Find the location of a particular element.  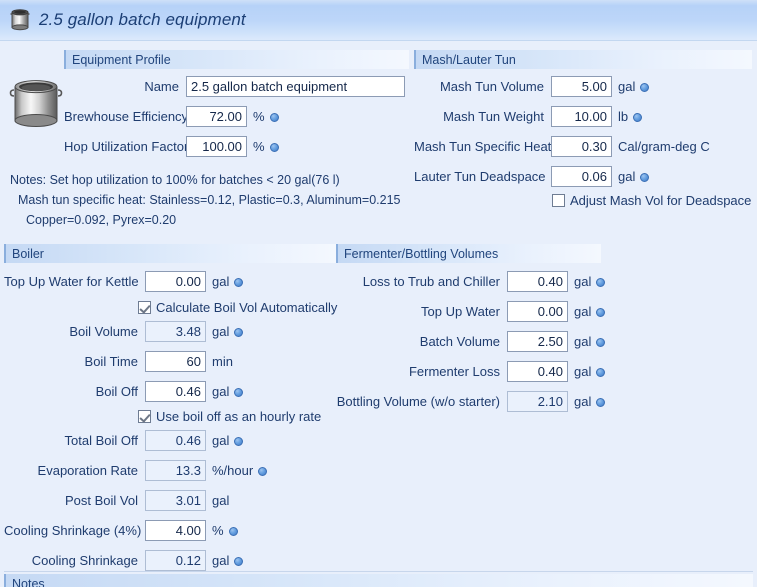

field-label: Mash Tun Volume is located at coordinates (491, 86).